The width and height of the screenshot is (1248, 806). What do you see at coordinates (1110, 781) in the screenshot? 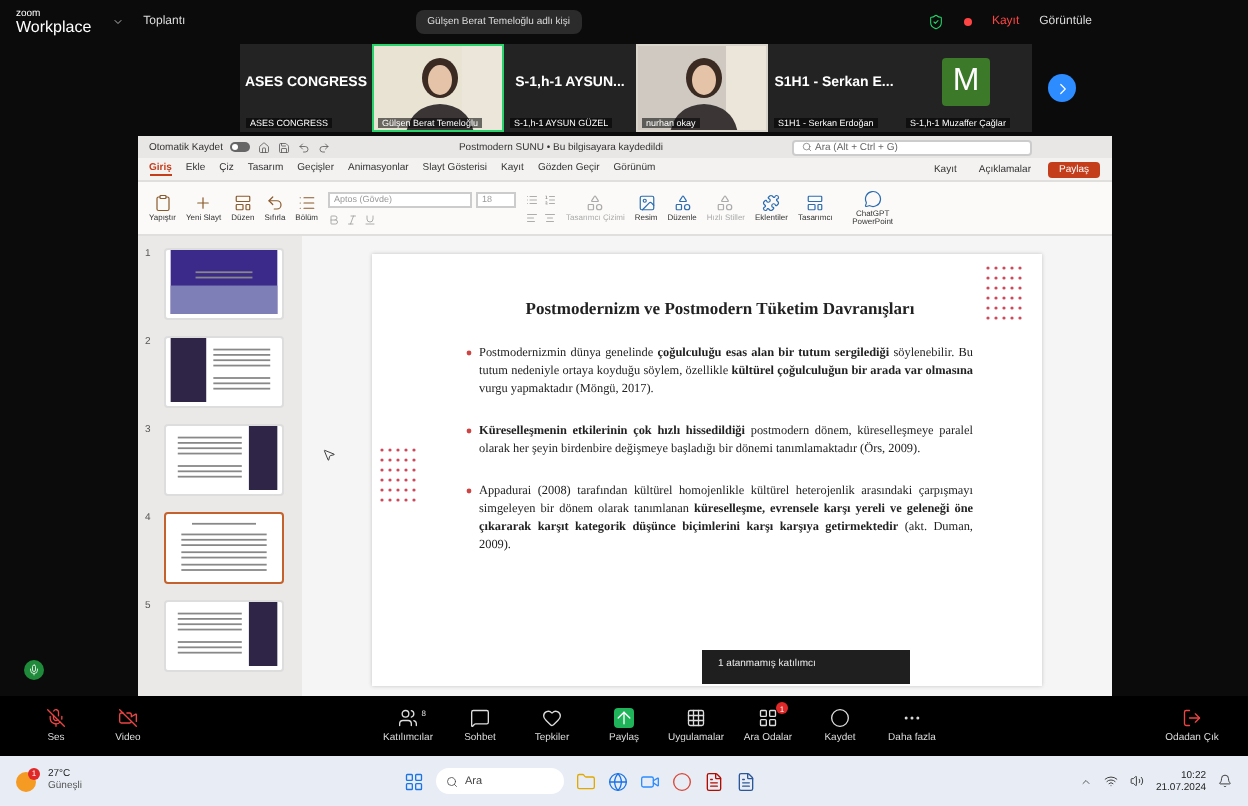
I see `wifi-icon` at bounding box center [1110, 781].